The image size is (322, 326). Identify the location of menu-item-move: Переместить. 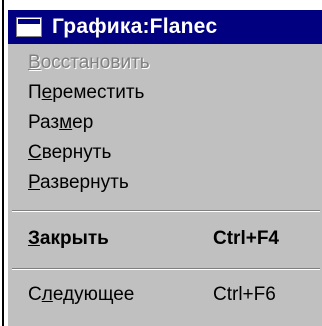
(86, 93).